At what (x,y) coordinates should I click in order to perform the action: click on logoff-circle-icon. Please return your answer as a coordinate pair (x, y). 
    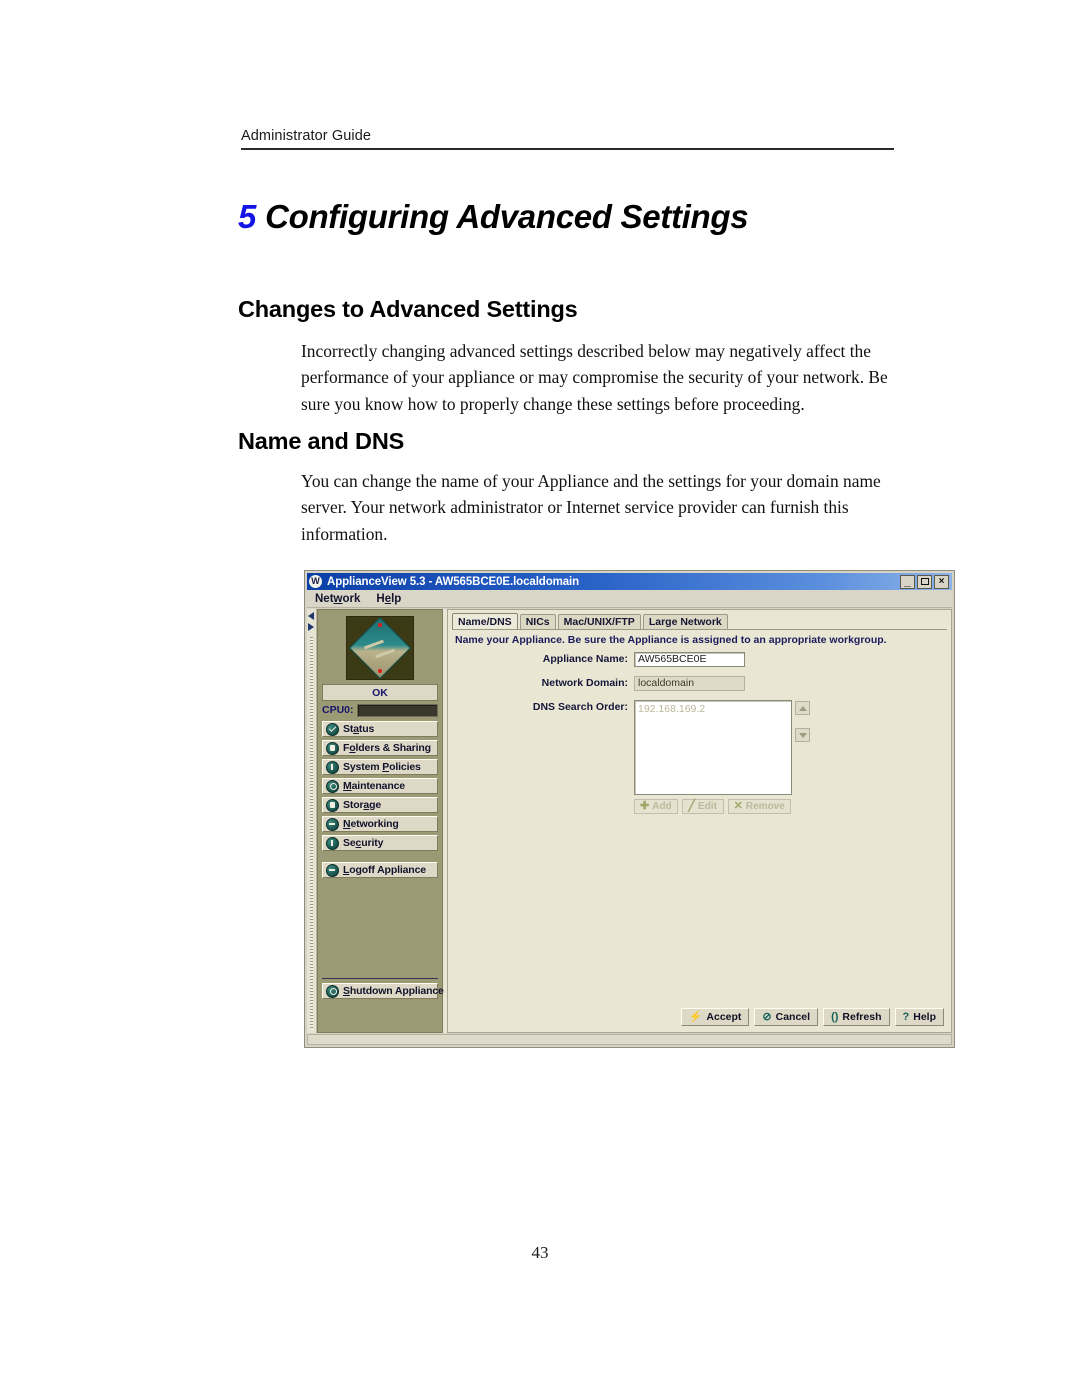
    Looking at the image, I should click on (332, 870).